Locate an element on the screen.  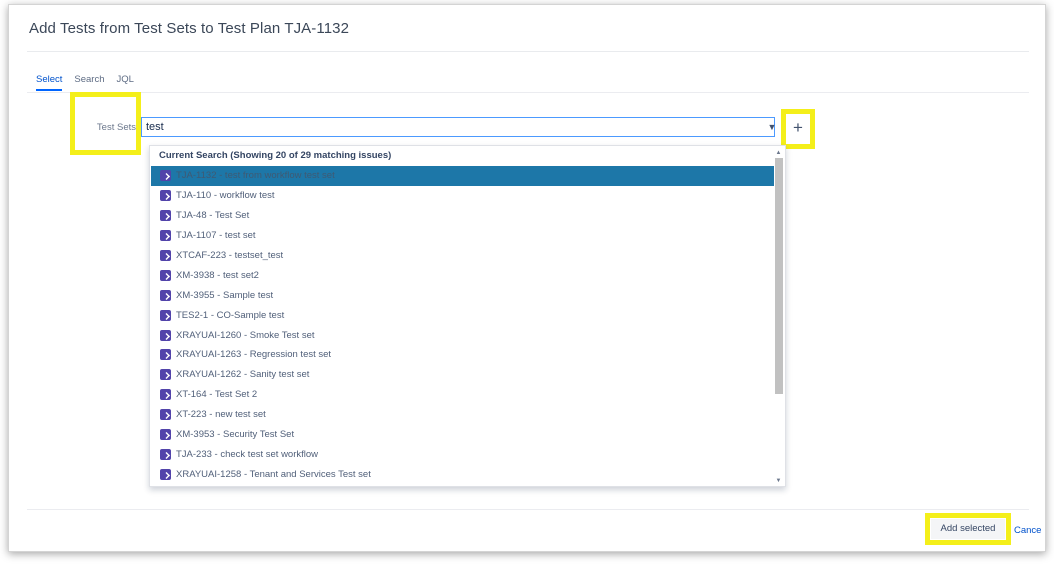
result-item: TJA-1132 - test from workflow test set is located at coordinates (462, 176).